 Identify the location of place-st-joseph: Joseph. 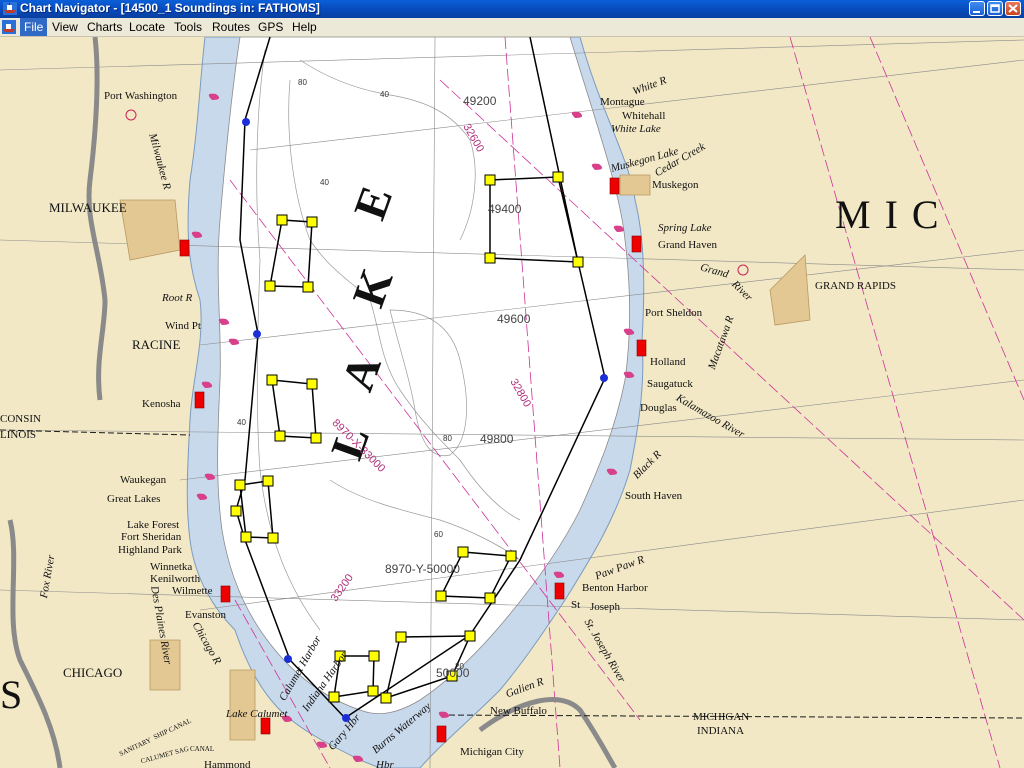
(605, 607).